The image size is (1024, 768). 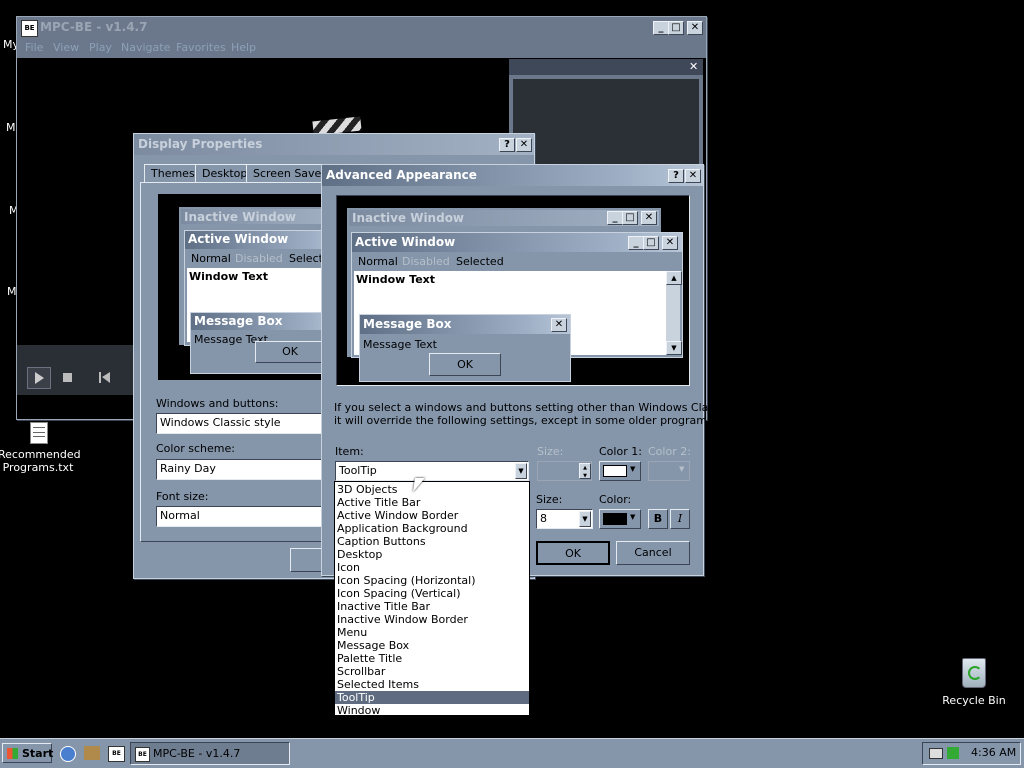 What do you see at coordinates (432, 471) in the screenshot?
I see `item-dropdown: ToolTip` at bounding box center [432, 471].